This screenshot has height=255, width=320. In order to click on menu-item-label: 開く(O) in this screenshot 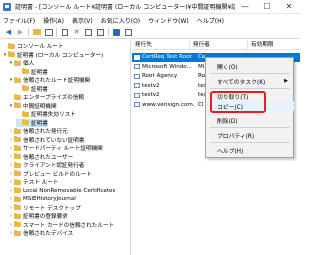, I will do `click(227, 67)`.